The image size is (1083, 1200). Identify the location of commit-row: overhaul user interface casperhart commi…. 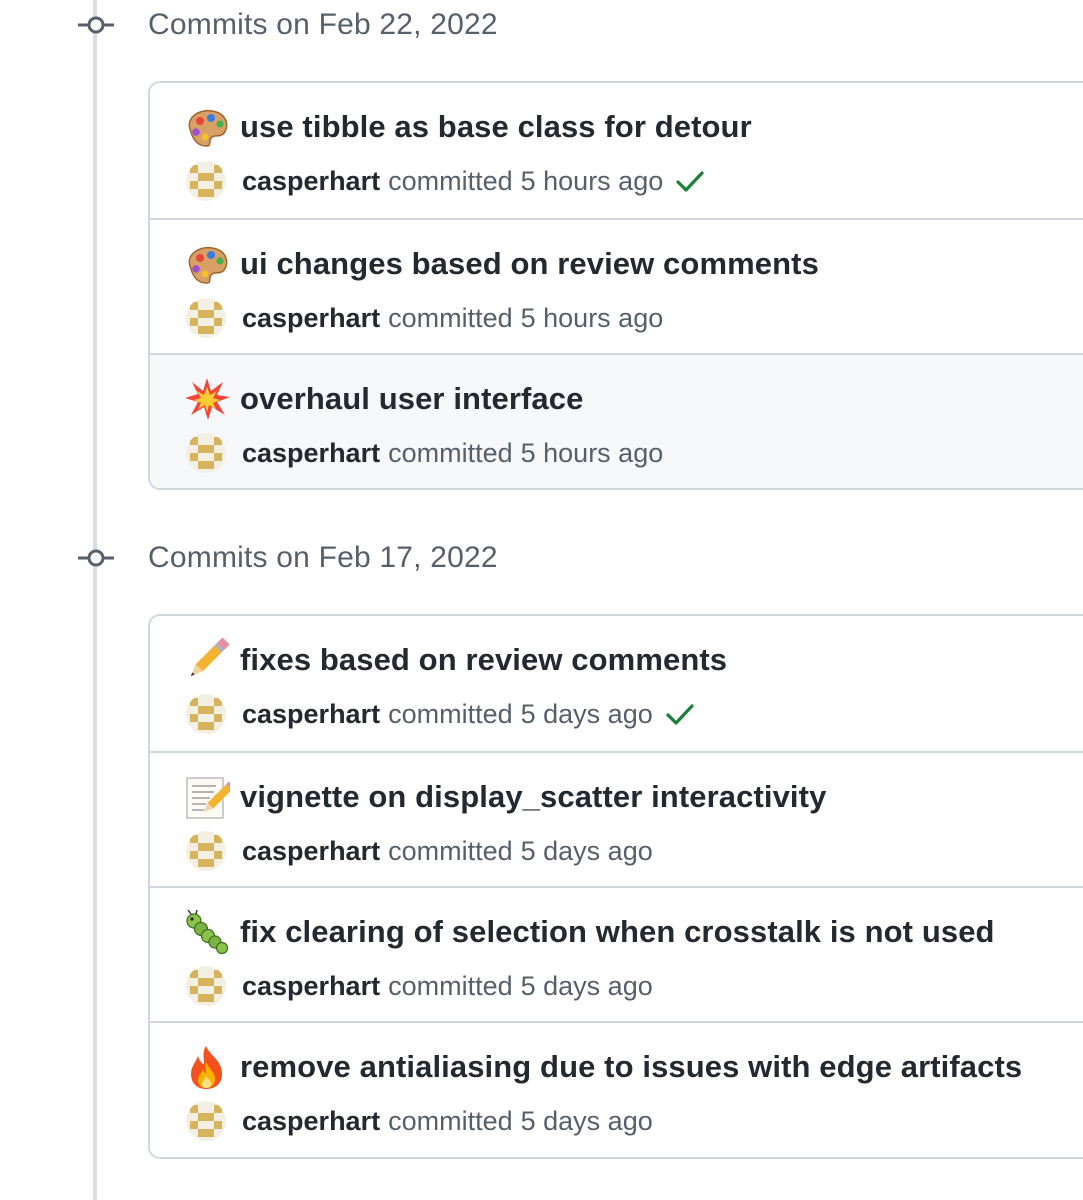
(616, 420).